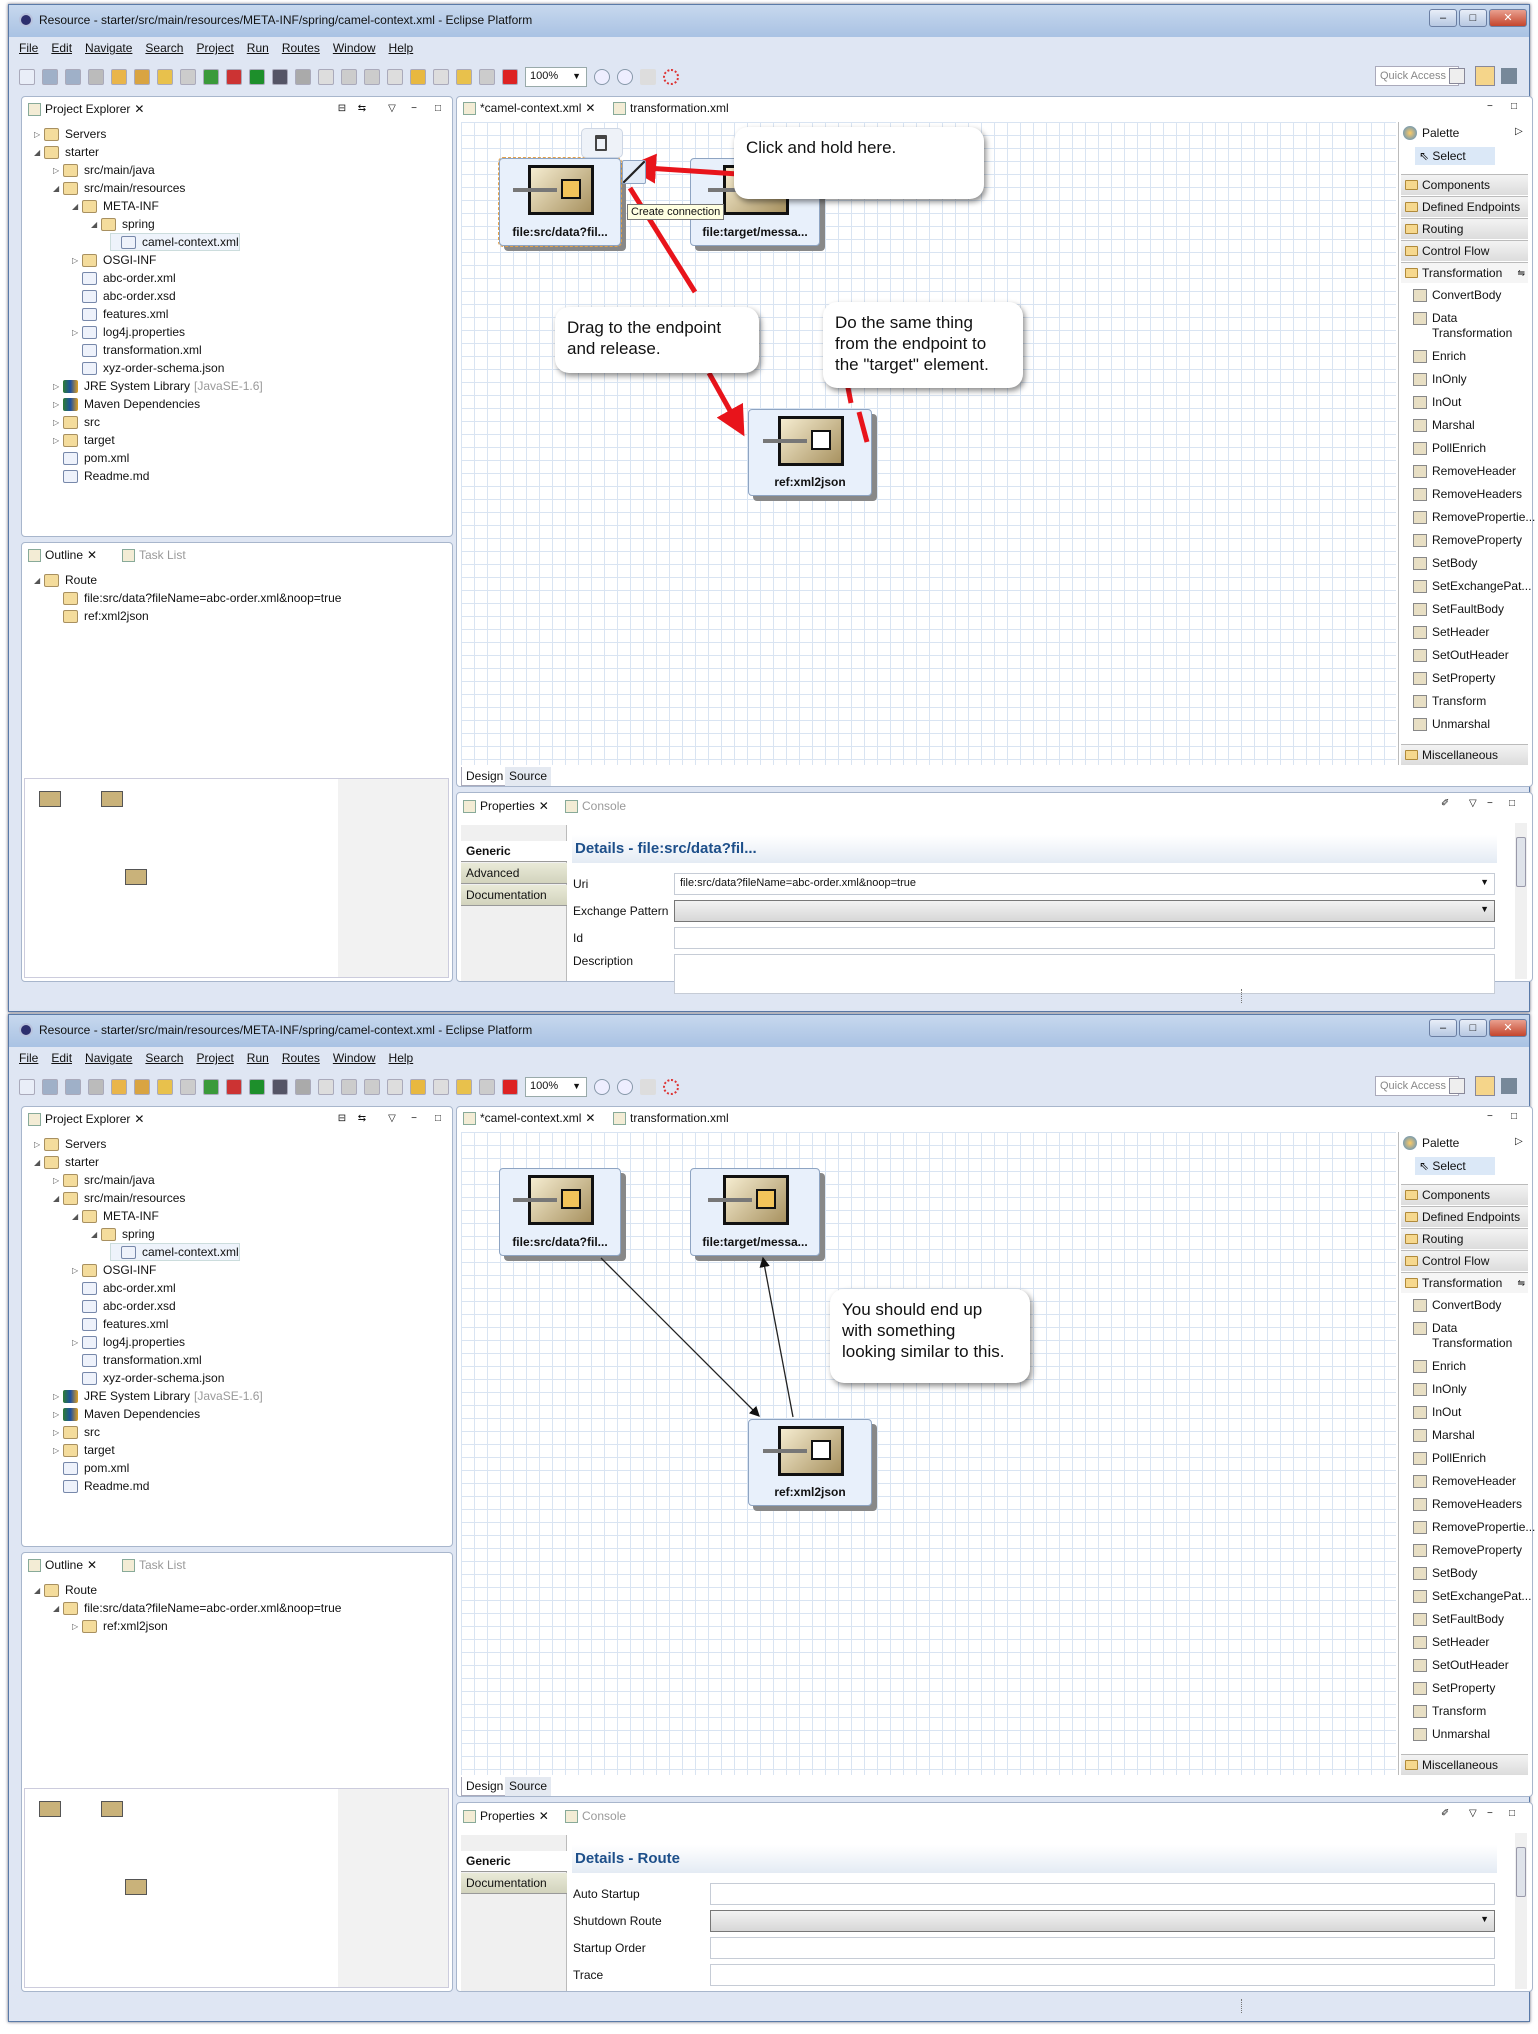 The image size is (1538, 2034). What do you see at coordinates (1449, 448) in the screenshot?
I see `palette-item: PollEnrich` at bounding box center [1449, 448].